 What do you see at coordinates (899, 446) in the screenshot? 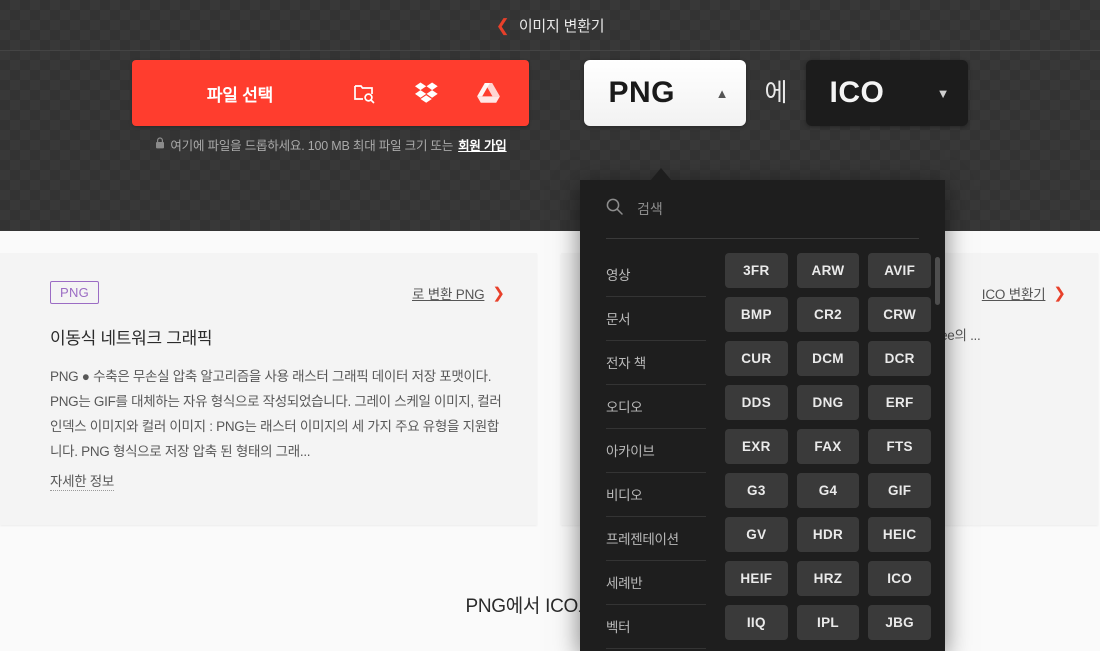
I see `format-chip: FTS` at bounding box center [899, 446].